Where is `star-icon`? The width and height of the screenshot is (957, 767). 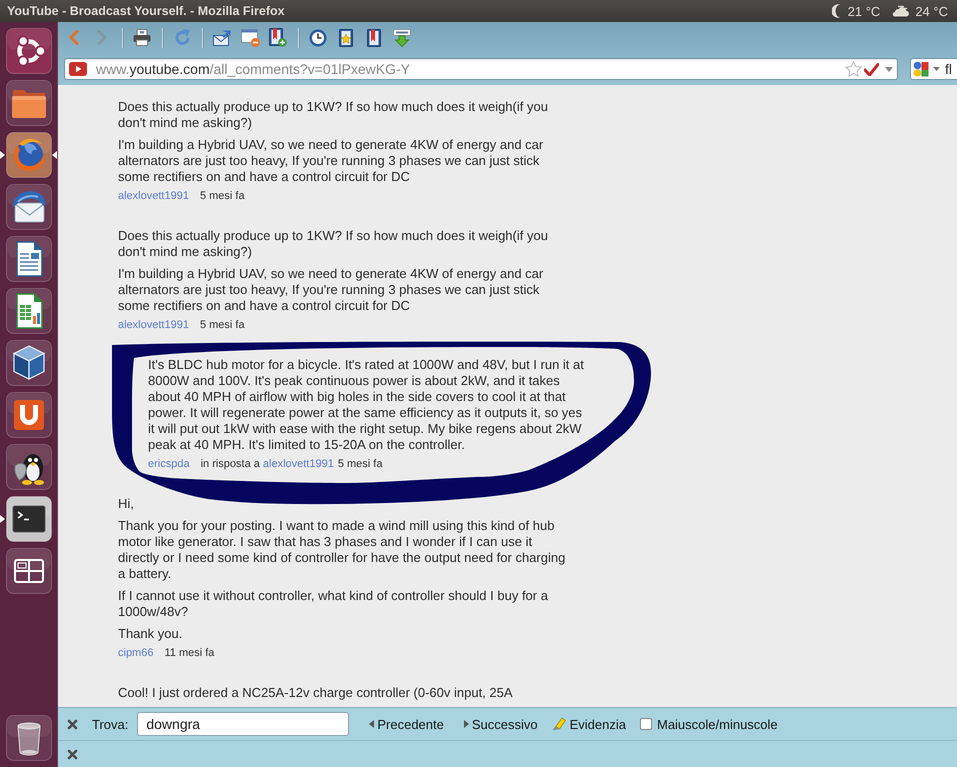 star-icon is located at coordinates (853, 69).